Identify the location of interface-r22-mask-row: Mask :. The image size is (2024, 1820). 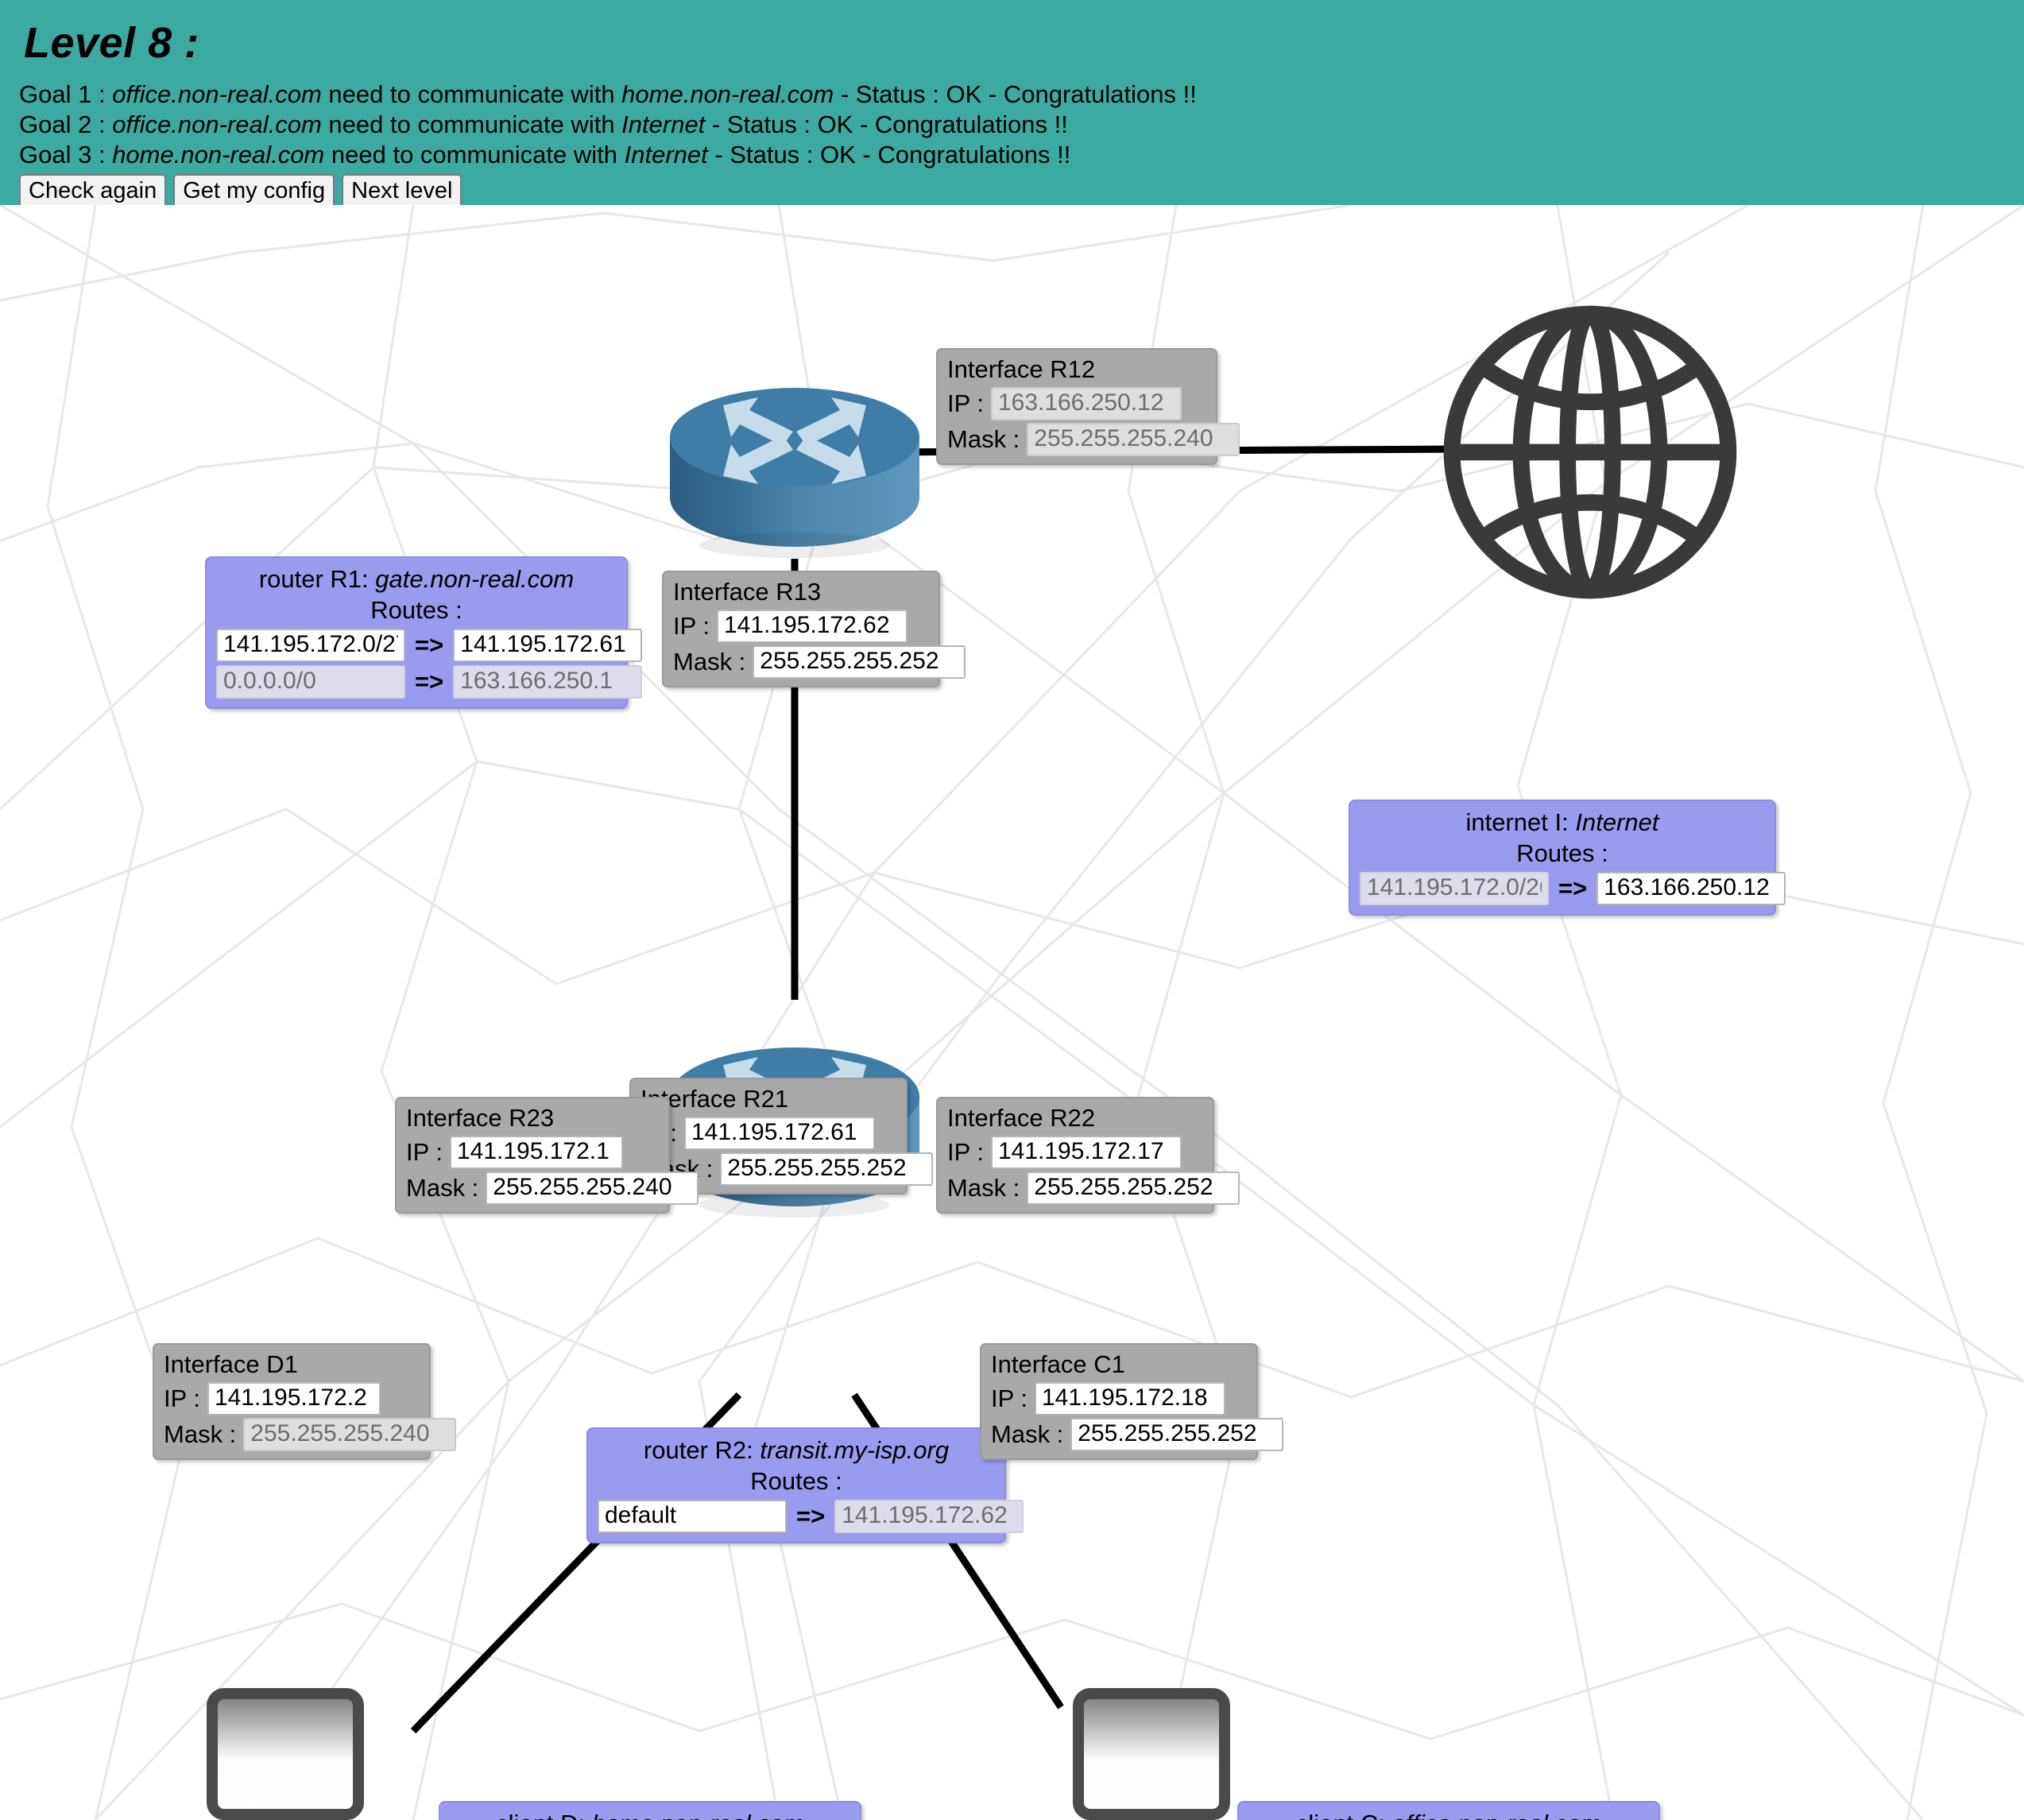
(1093, 1188).